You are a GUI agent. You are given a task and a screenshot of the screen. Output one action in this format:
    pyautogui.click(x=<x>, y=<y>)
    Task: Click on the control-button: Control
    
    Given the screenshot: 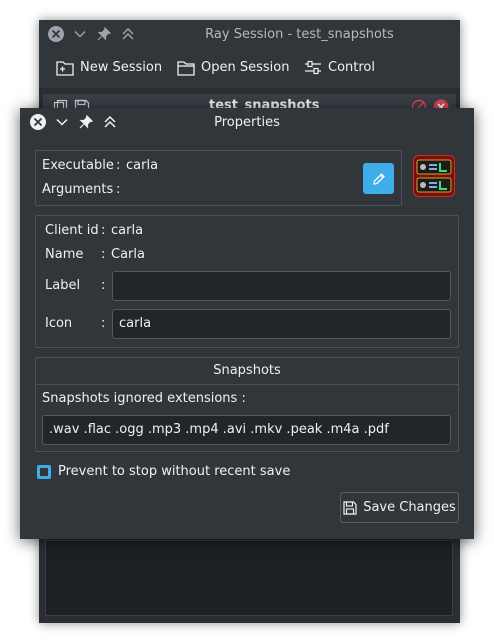 What is the action you would take?
    pyautogui.click(x=339, y=67)
    